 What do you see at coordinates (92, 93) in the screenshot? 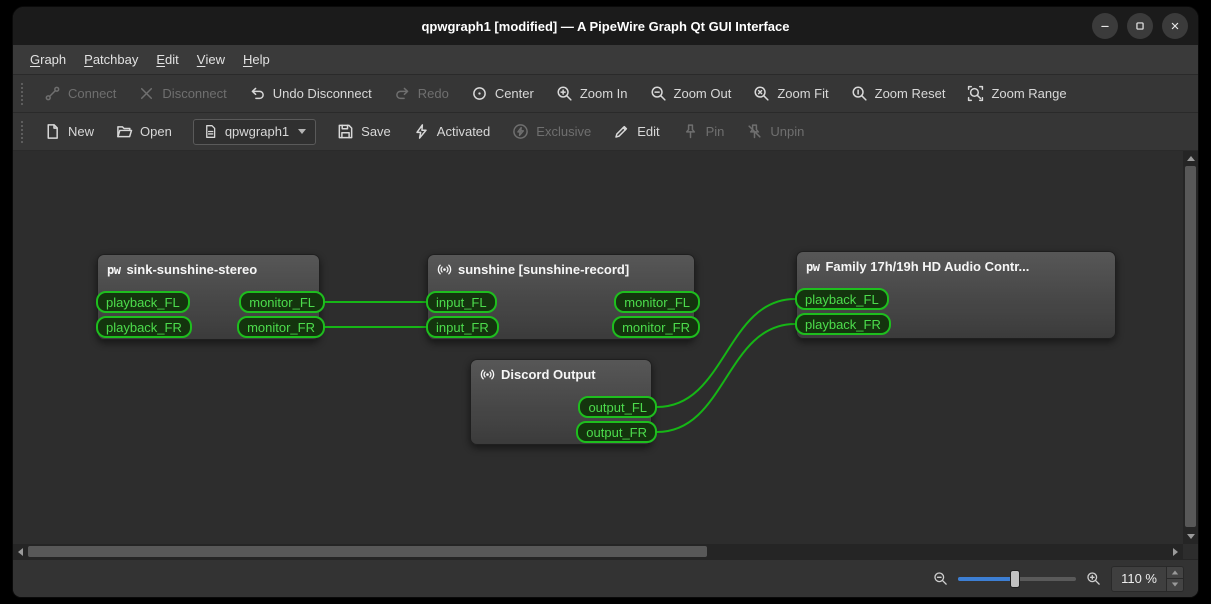
I see `toolbar-button-label: Connect` at bounding box center [92, 93].